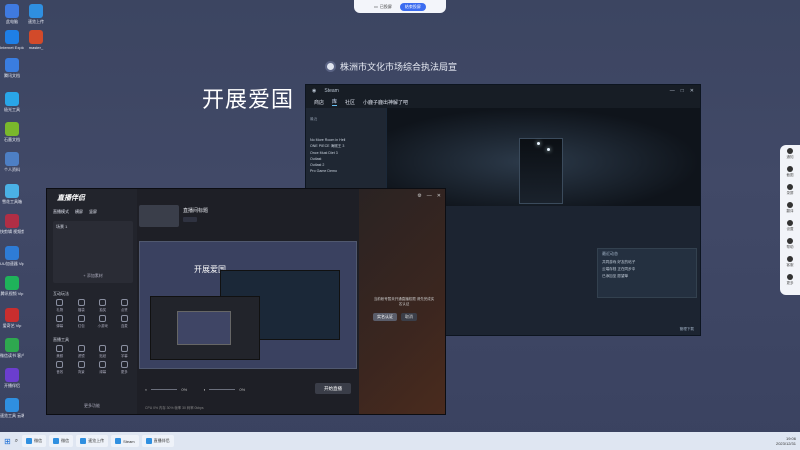 This screenshot has width=800, height=450. Describe the element at coordinates (103, 351) in the screenshot. I see `tool-button: 贴纸` at that location.